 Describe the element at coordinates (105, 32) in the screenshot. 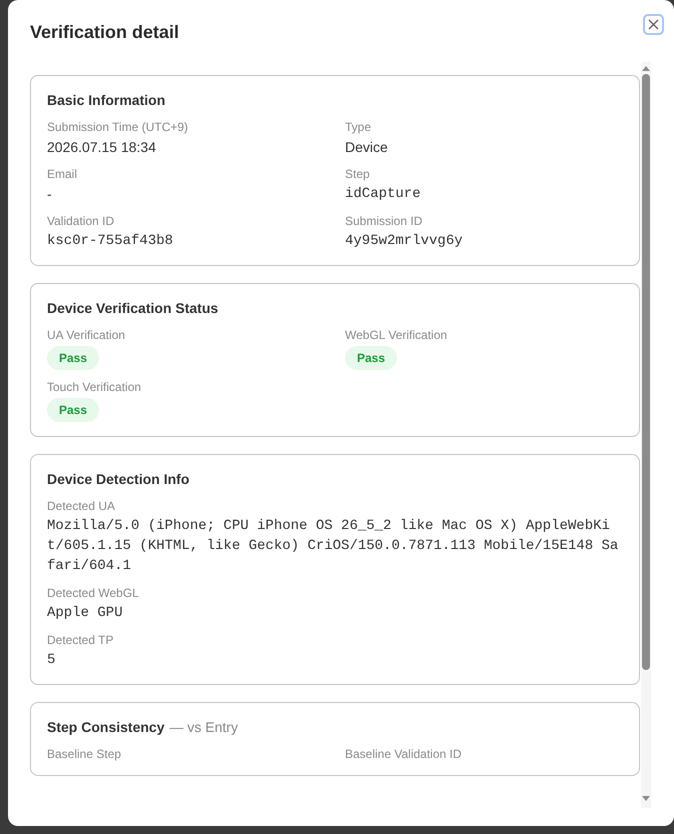

I see `dialog-title: Verification detail` at that location.